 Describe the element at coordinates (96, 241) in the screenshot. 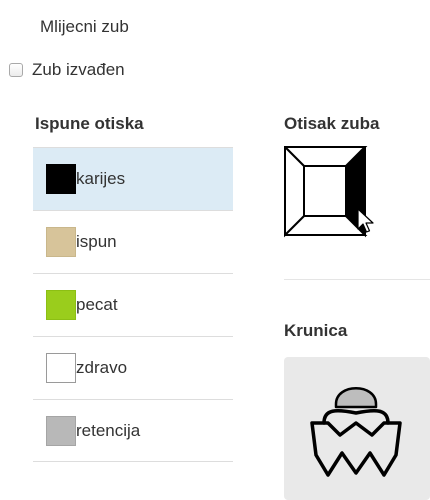

I see `fill-item-label: ispun` at that location.